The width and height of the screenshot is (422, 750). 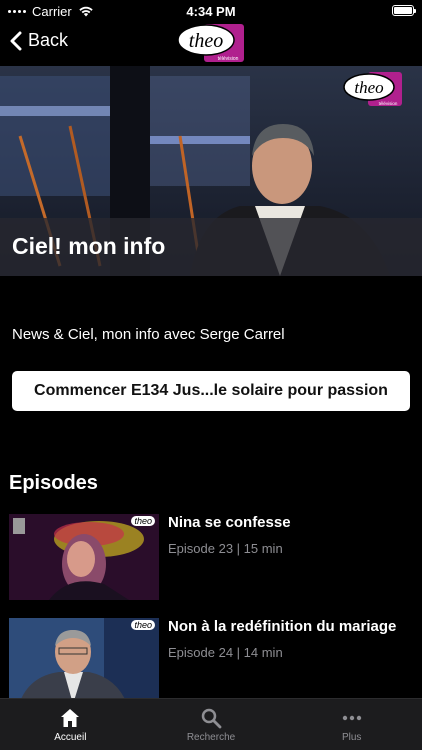 I want to click on back-button: Back, so click(x=39, y=40).